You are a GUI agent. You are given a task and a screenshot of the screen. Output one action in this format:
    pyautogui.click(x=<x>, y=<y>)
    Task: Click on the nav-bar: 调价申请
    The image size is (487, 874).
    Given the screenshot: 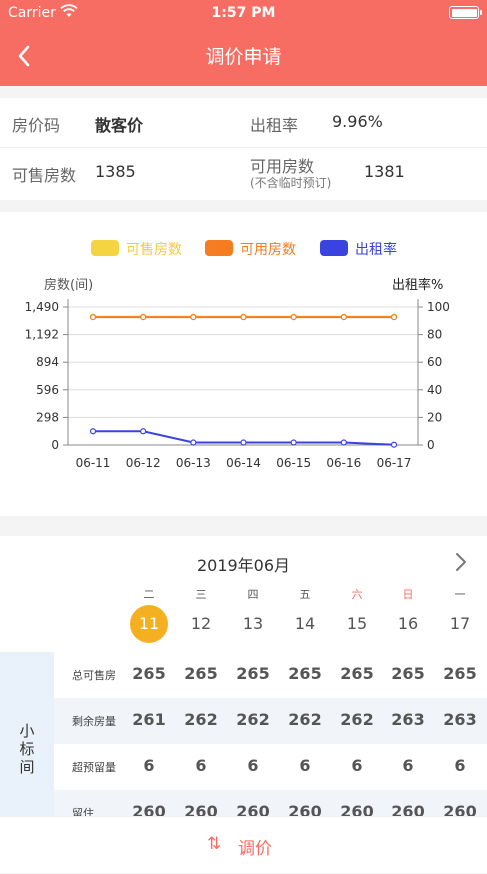 What is the action you would take?
    pyautogui.click(x=243, y=56)
    